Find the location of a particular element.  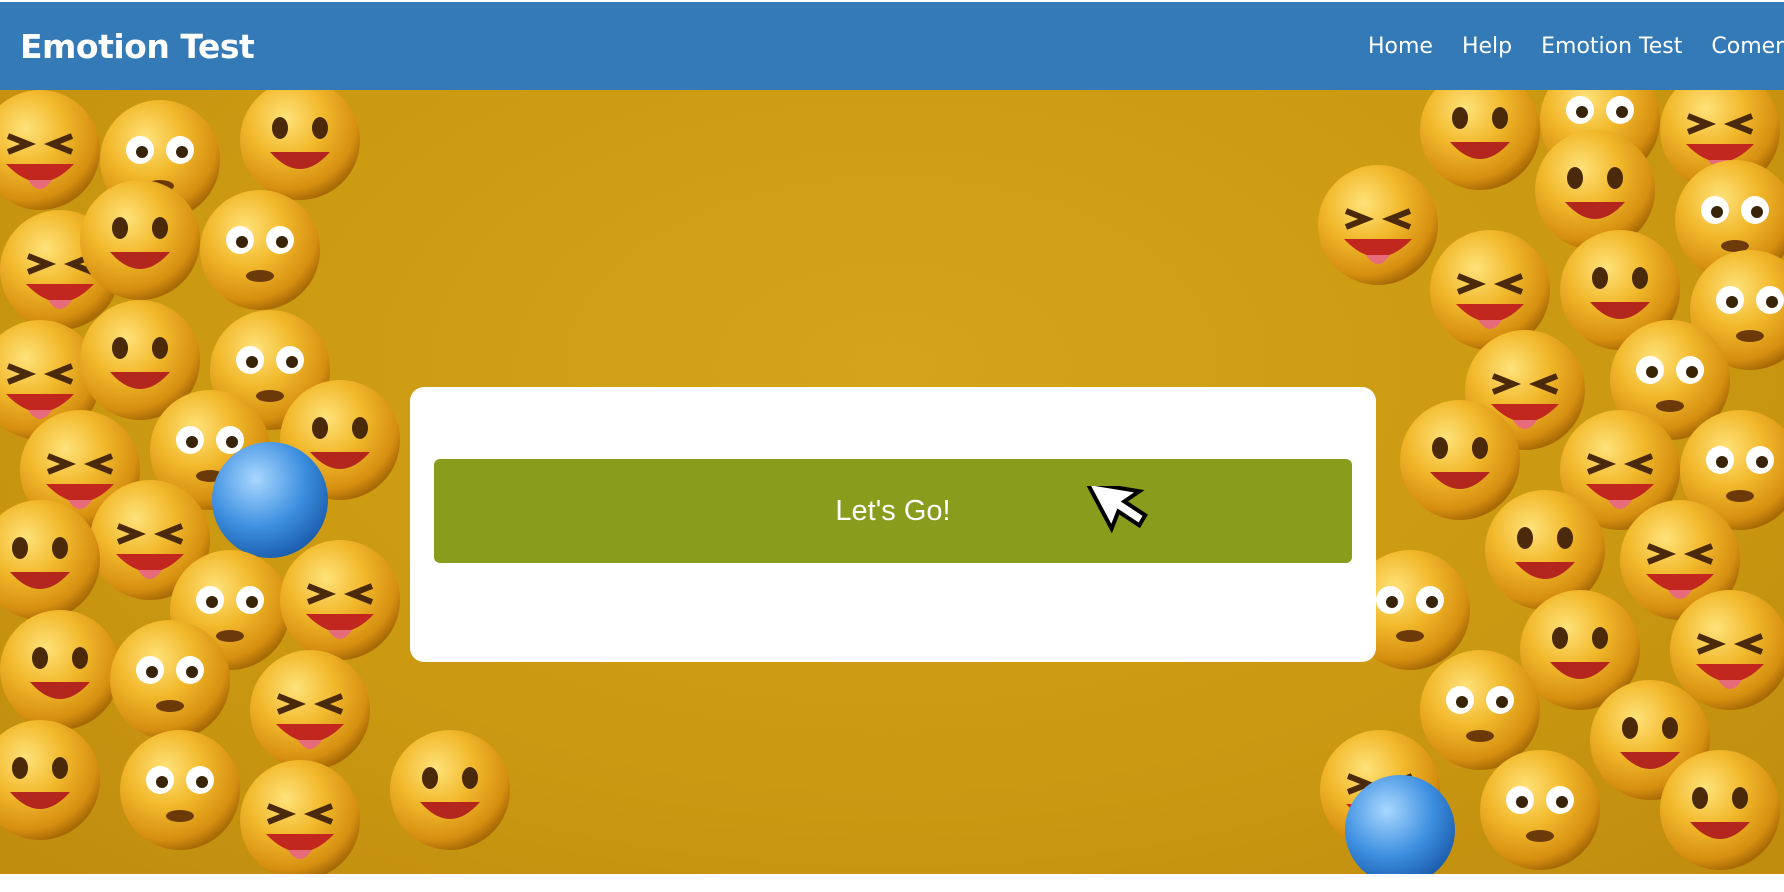

brand-title: Emotion Test is located at coordinates (137, 47).